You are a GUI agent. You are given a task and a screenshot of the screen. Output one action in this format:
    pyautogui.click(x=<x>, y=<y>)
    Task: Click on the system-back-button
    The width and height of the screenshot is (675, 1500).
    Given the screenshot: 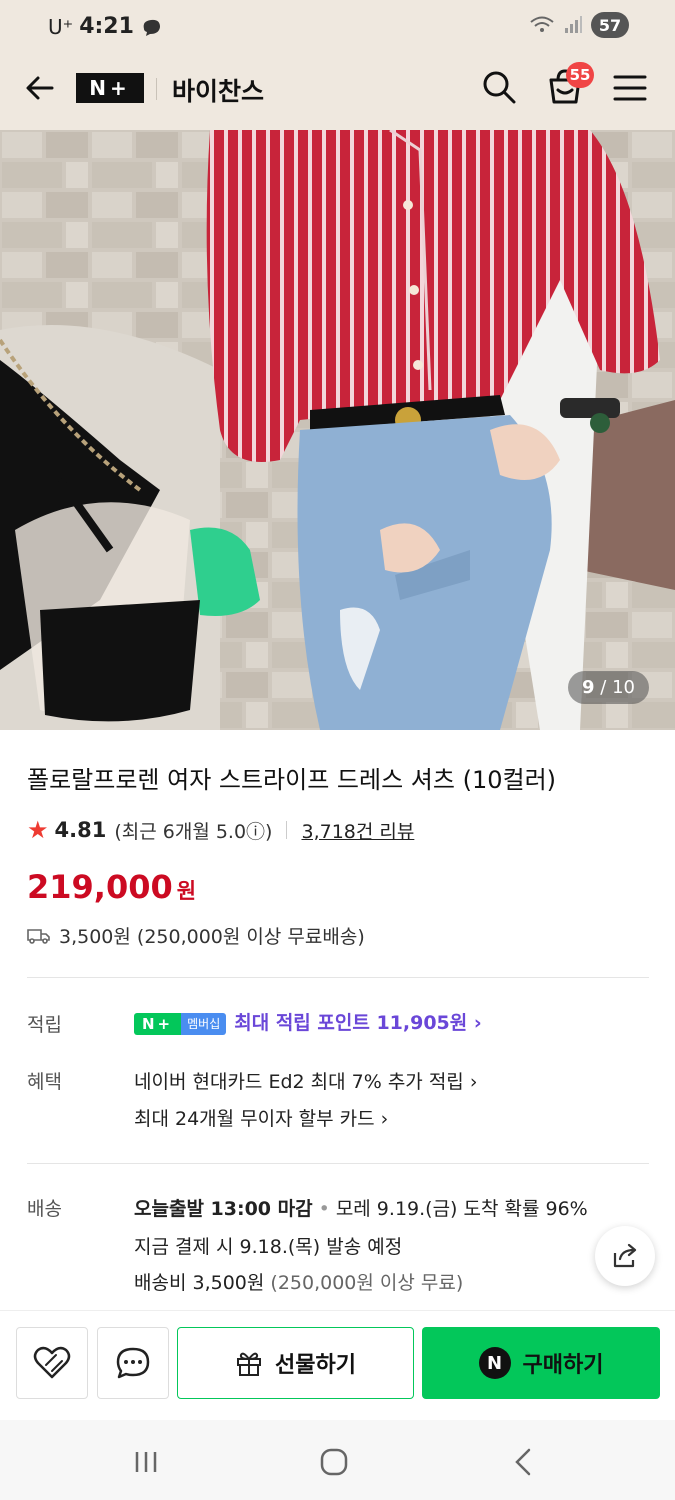 What is the action you would take?
    pyautogui.click(x=523, y=1462)
    